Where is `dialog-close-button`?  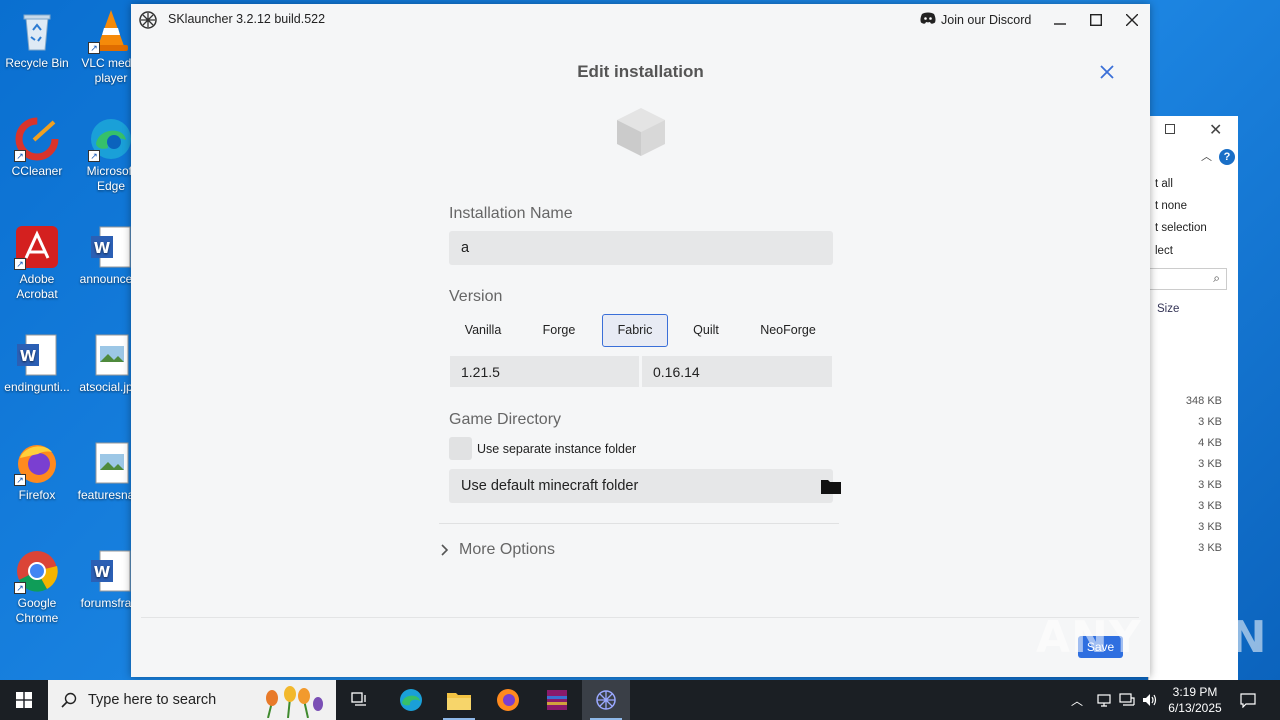 dialog-close-button is located at coordinates (1107, 72).